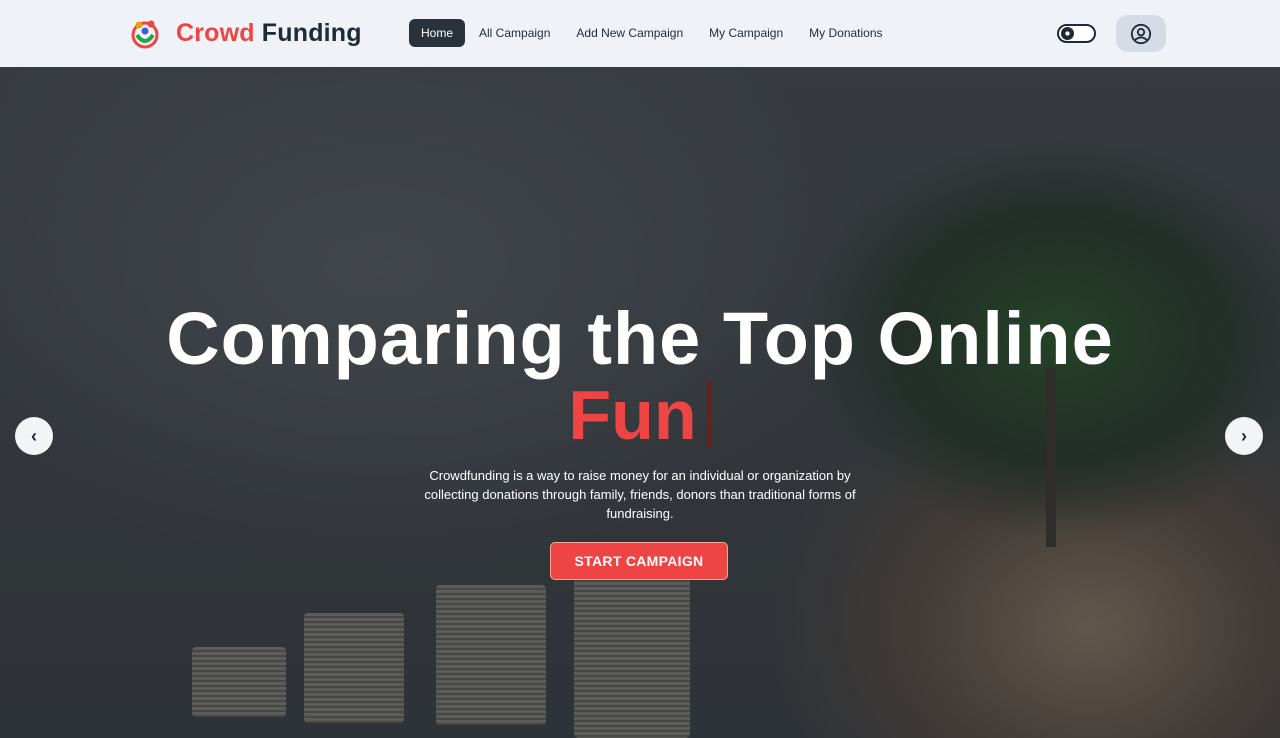 The width and height of the screenshot is (1280, 738). I want to click on brand-name-part2: Funding, so click(311, 32).